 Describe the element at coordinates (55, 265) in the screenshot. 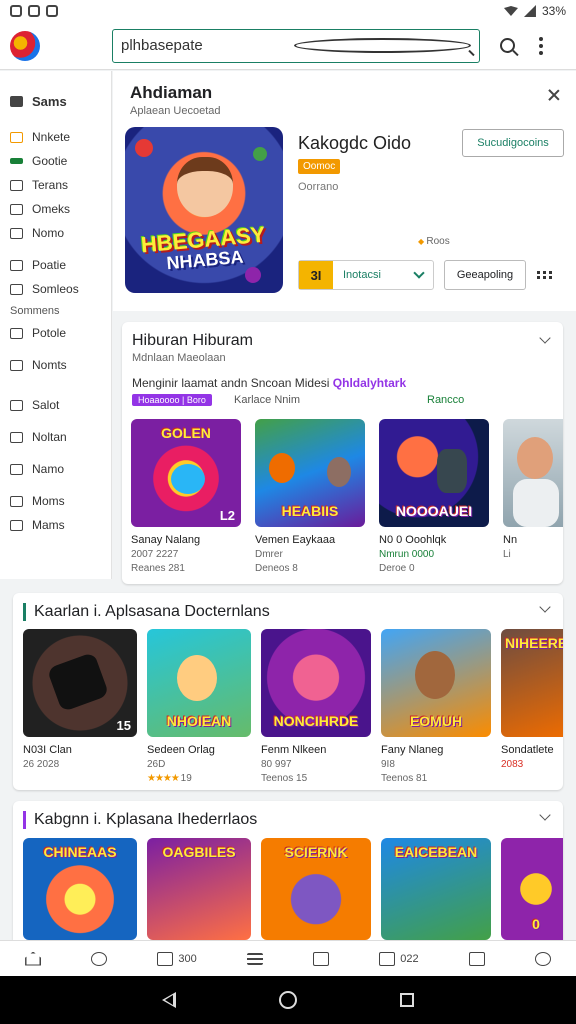

I see `sidebar-item: Poatie` at that location.